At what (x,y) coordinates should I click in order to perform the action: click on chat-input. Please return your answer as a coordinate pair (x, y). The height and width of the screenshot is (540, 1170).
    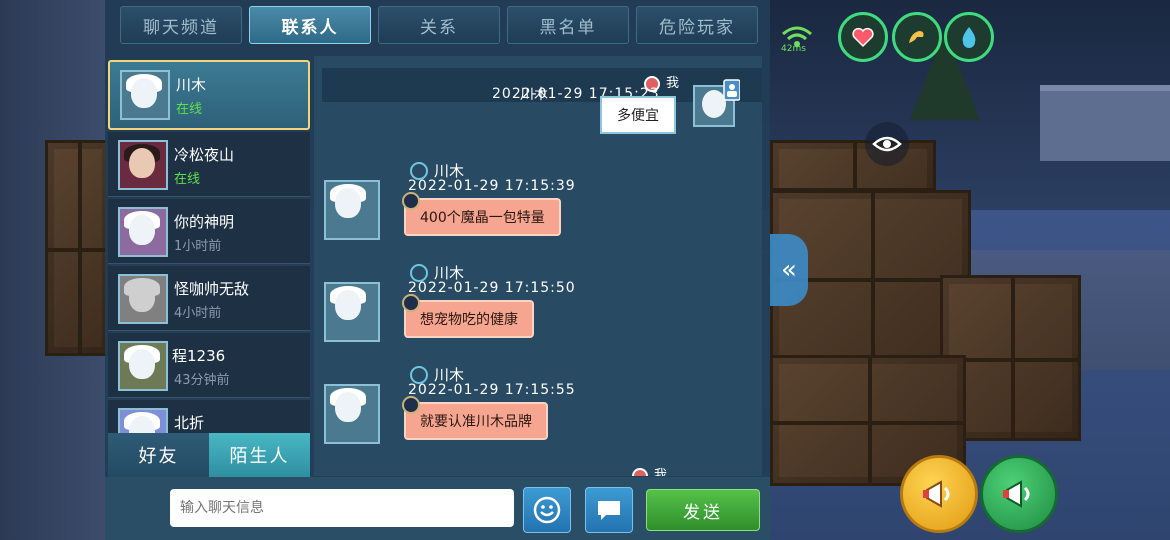
    Looking at the image, I should click on (342, 508).